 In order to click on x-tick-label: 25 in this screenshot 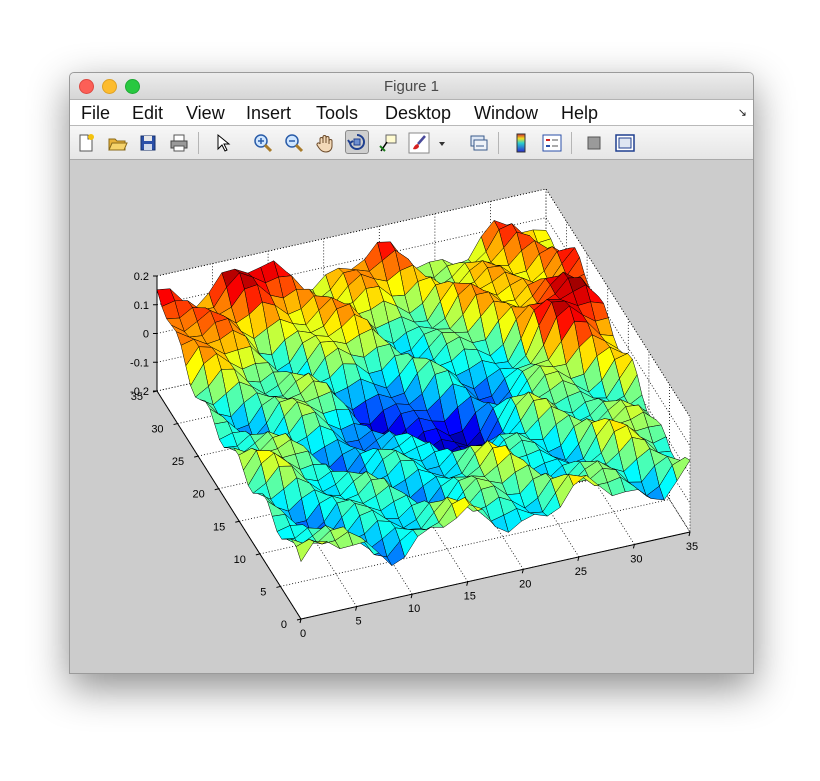, I will do `click(581, 572)`.